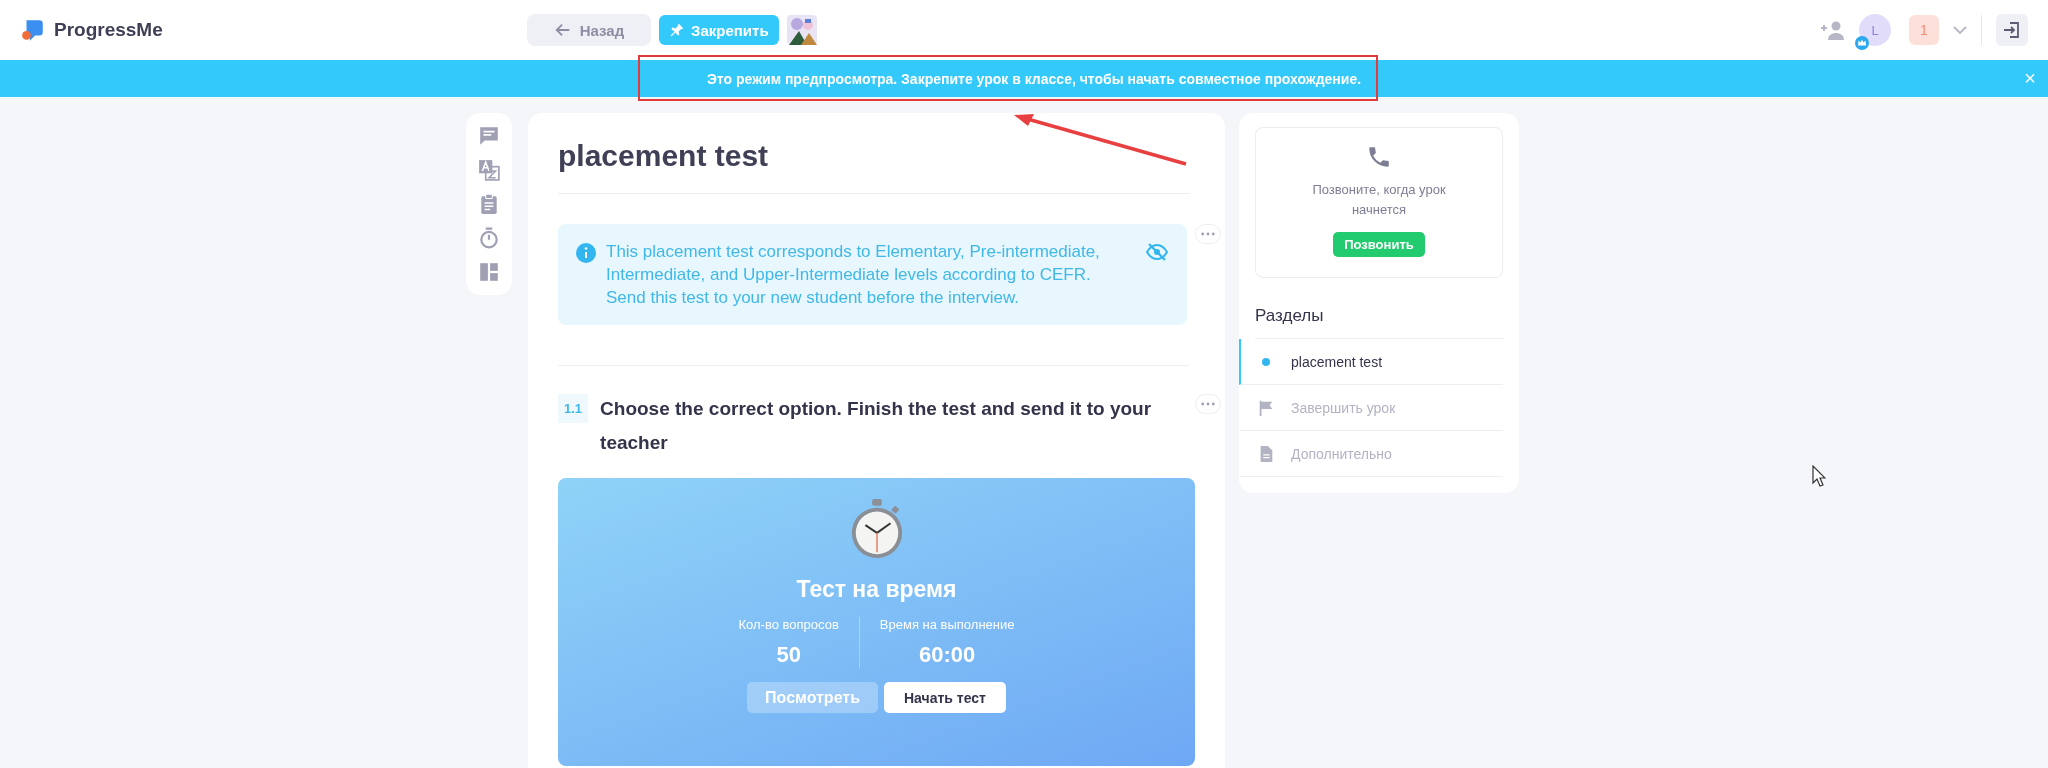 The height and width of the screenshot is (768, 2048). Describe the element at coordinates (1875, 30) in the screenshot. I see `user-avatar: L` at that location.